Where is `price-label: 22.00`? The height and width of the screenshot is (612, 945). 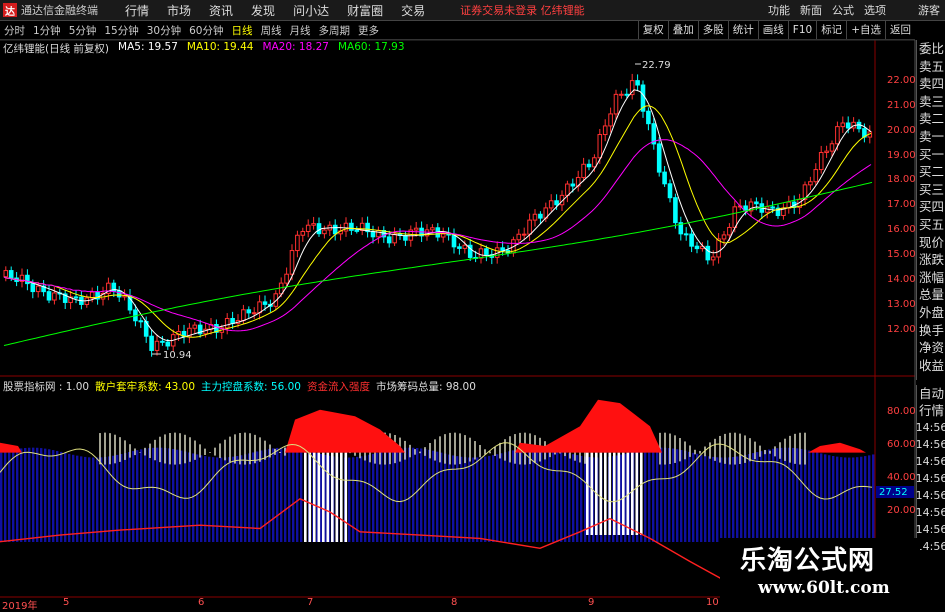
price-label: 22.00 is located at coordinates (901, 80).